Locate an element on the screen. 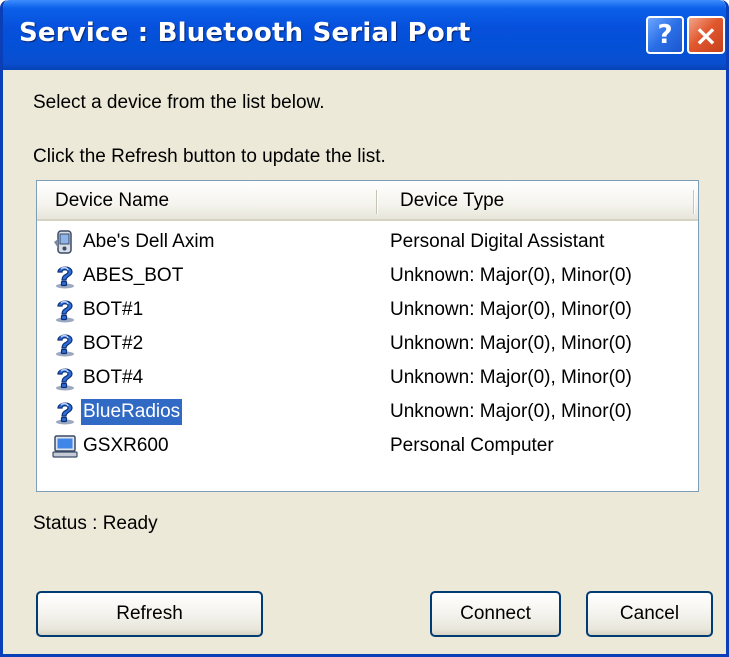  device-name: Abe's Dell Axim is located at coordinates (149, 241).